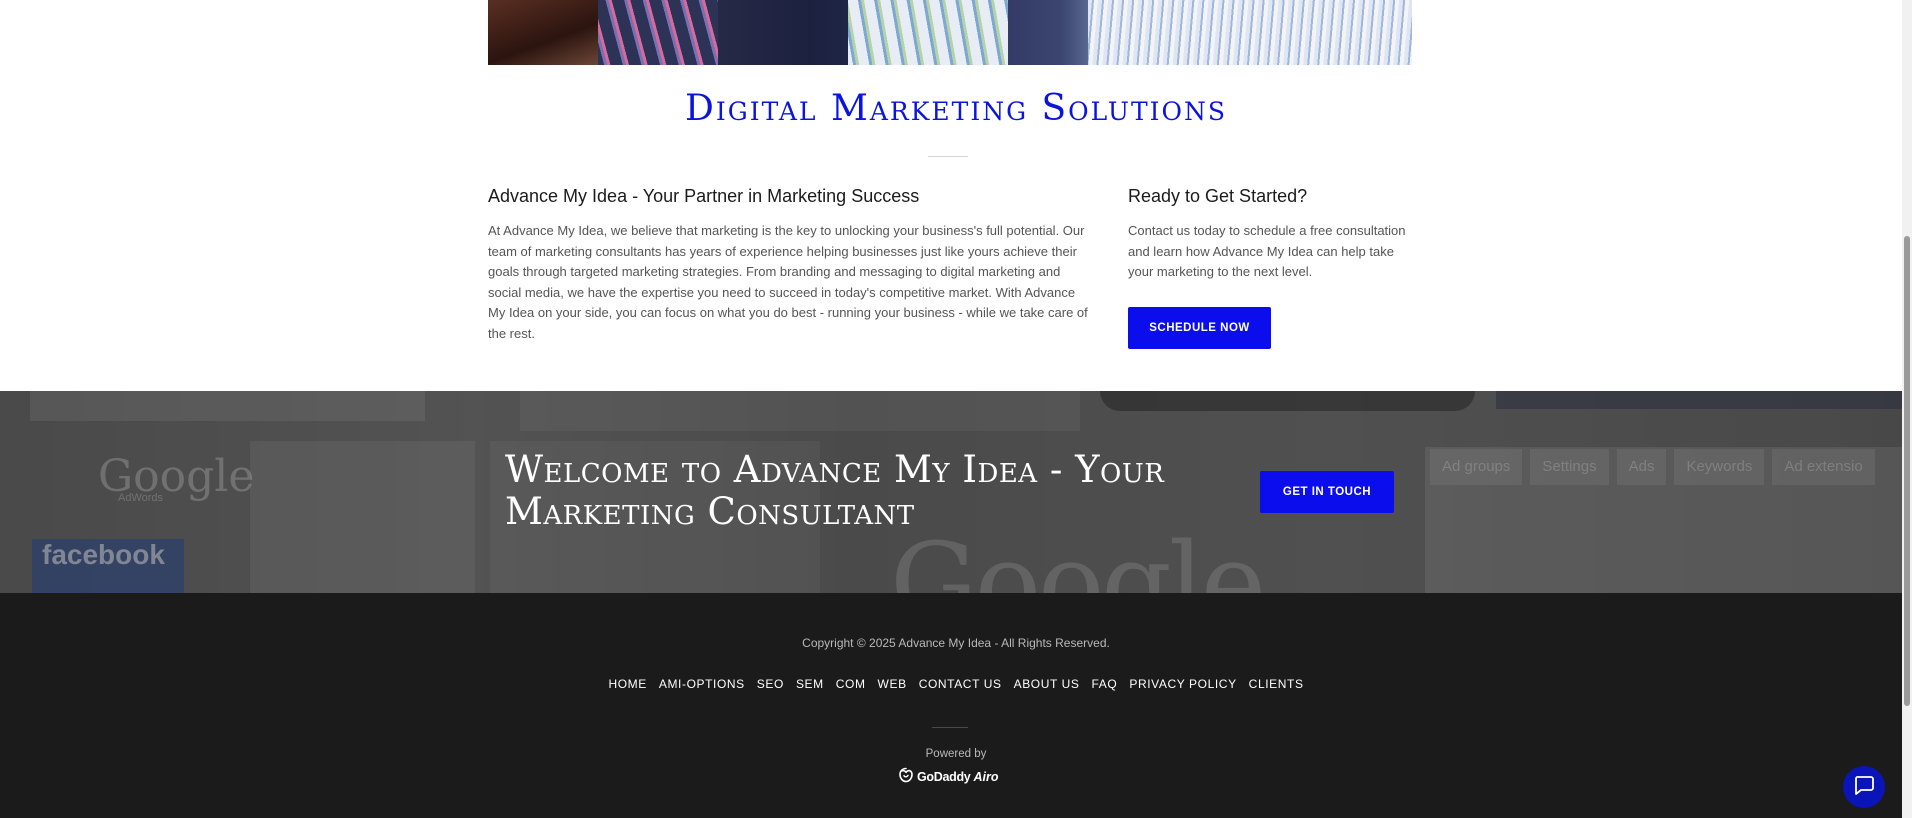  What do you see at coordinates (1182, 684) in the screenshot?
I see `footer-link-privacy-policy: PRIVACY POLICY` at bounding box center [1182, 684].